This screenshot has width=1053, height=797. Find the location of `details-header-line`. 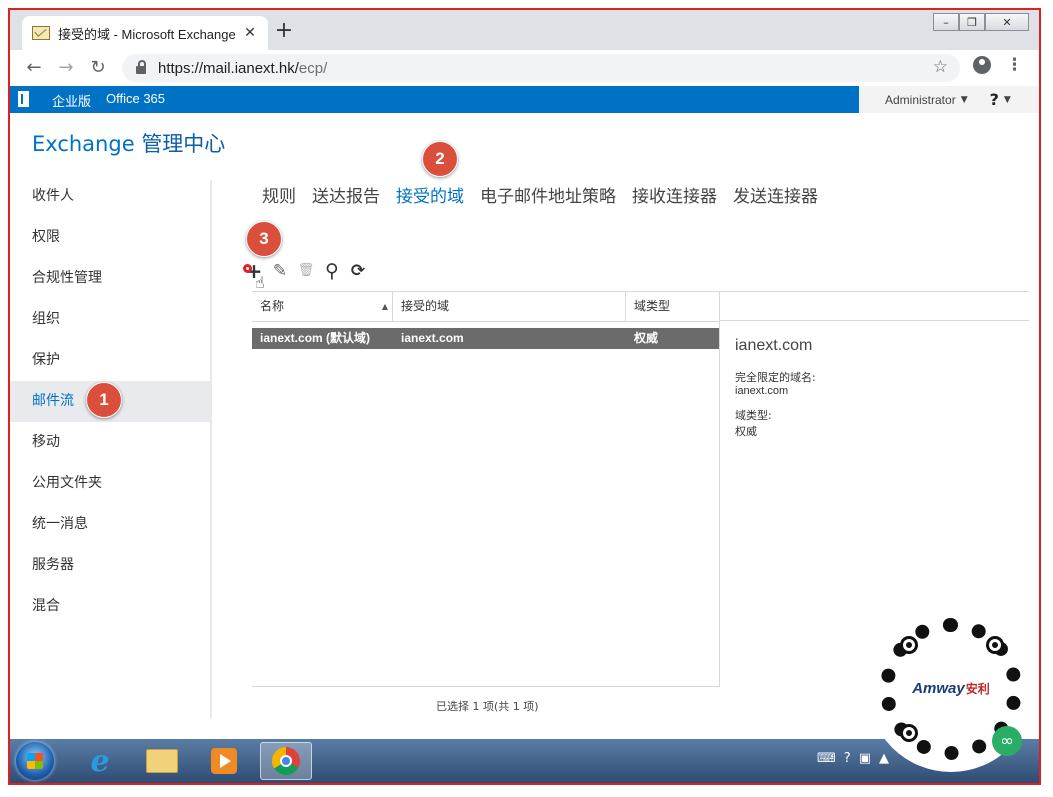

details-header-line is located at coordinates (874, 320).